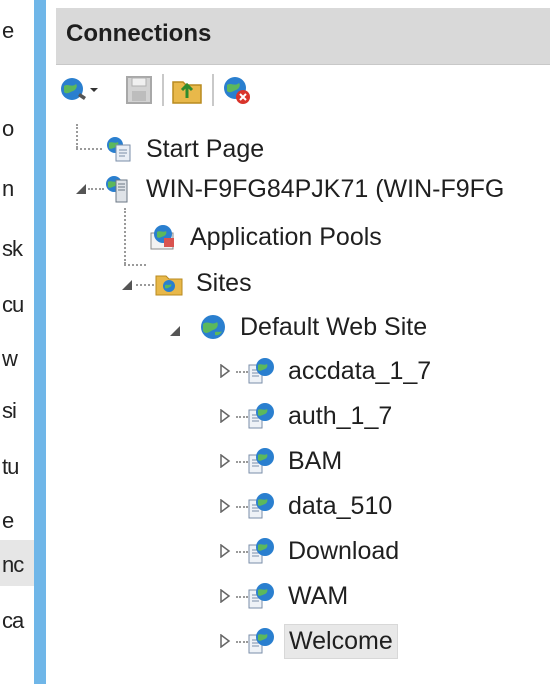  I want to click on tree-node-application: Download, so click(324, 551).